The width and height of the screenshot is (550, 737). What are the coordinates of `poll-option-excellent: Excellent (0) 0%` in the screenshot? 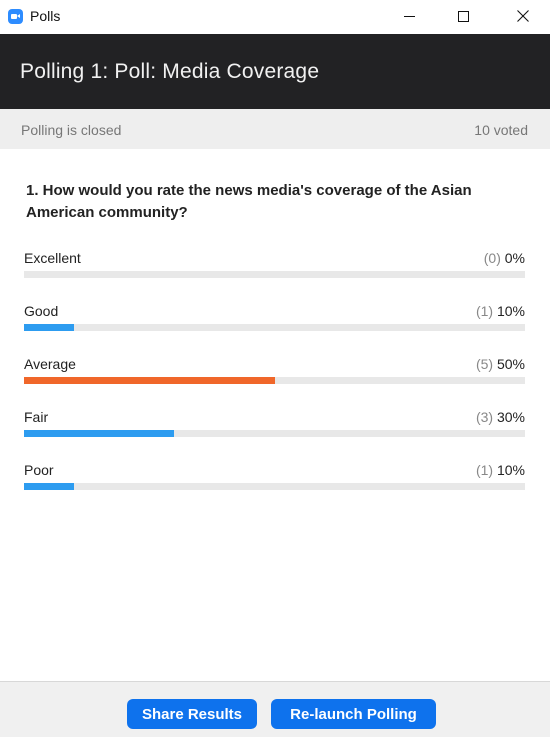 It's located at (274, 270).